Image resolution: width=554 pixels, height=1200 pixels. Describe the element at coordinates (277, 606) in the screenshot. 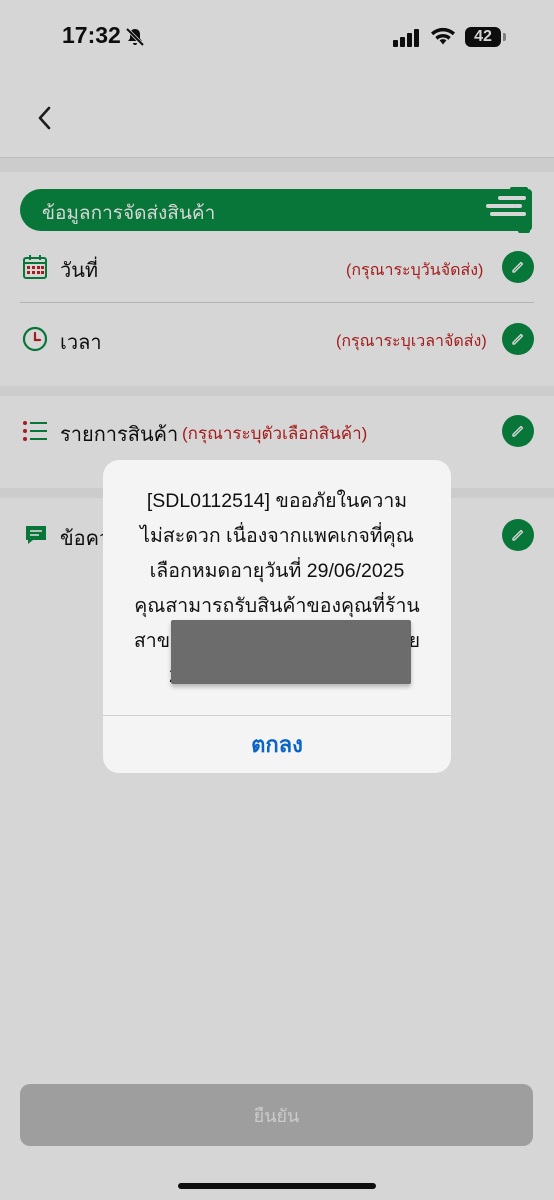

I see `alert-message-line: คุณสามารถรับสินค้าของคุณที่ร้าน` at that location.